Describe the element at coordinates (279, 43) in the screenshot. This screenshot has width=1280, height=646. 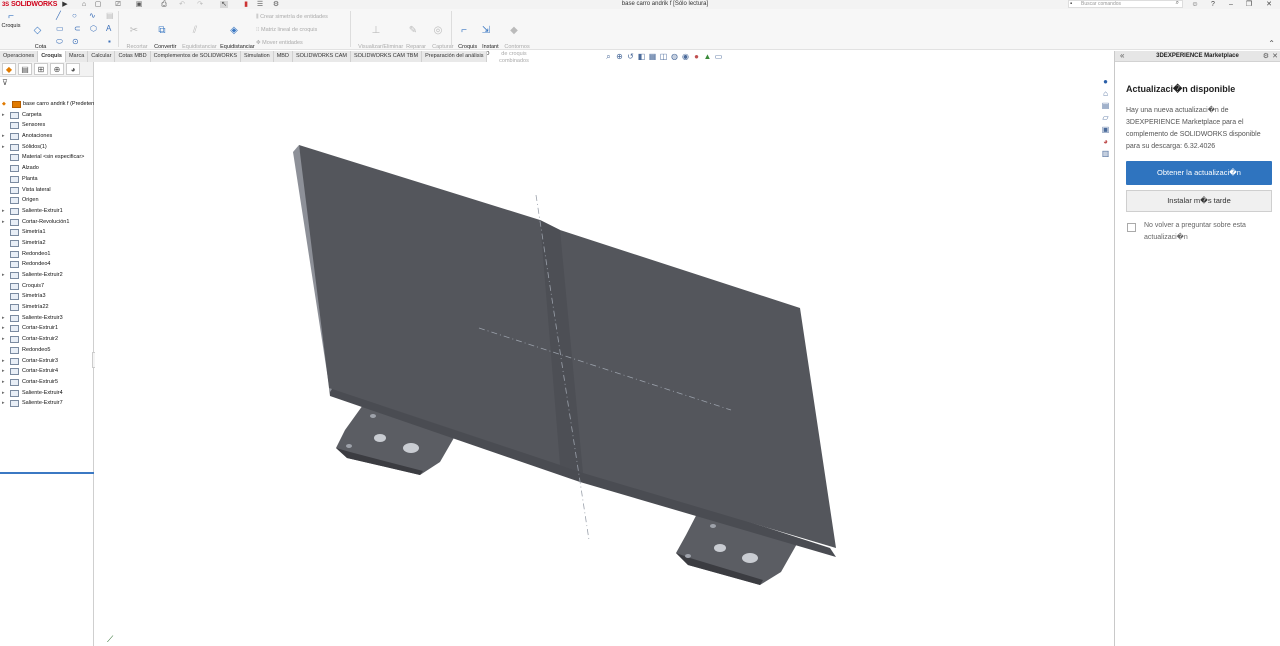
I see `move-entities-button: ✥ Mover entidades` at that location.